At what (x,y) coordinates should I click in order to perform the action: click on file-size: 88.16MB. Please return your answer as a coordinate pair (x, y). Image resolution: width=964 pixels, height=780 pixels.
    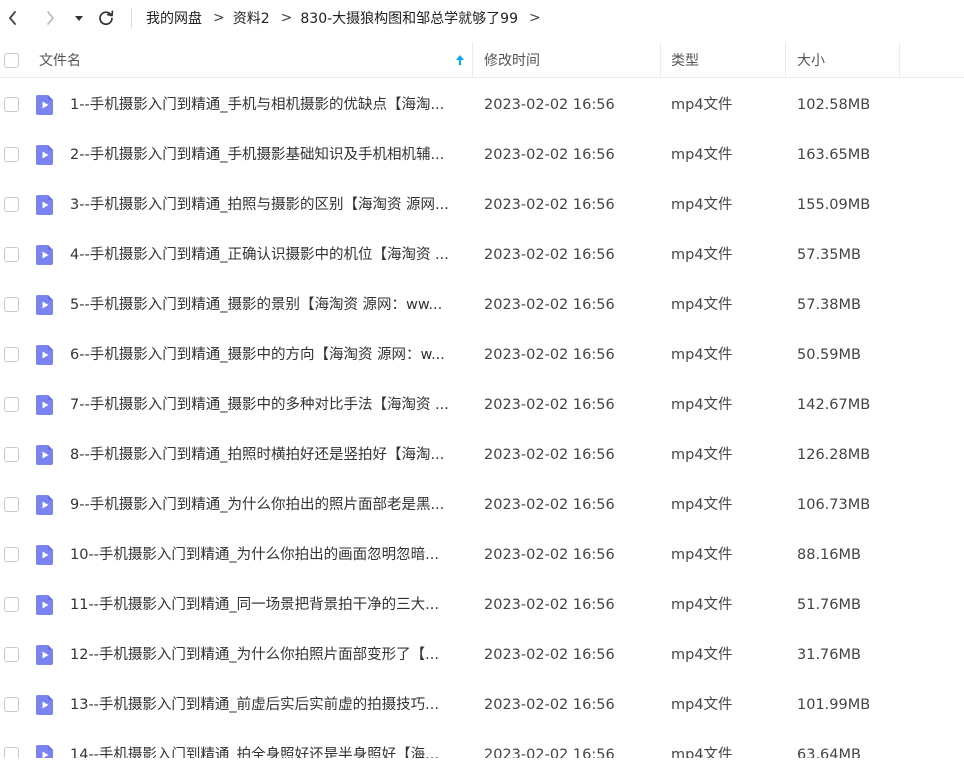
    Looking at the image, I should click on (829, 555).